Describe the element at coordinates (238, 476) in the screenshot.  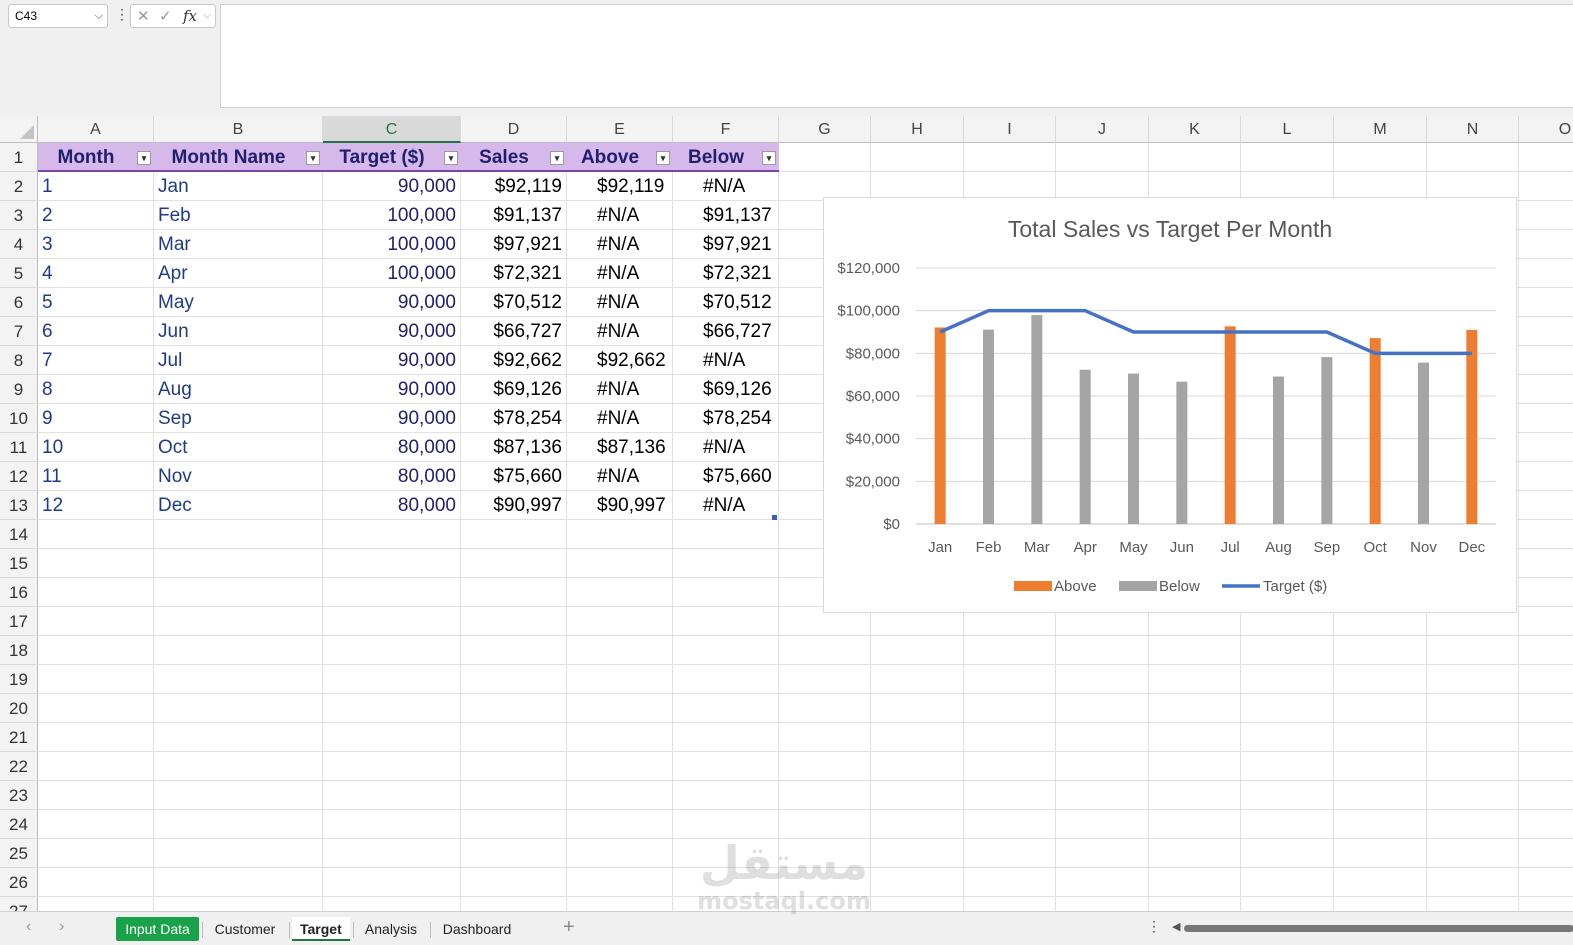
I see `table-cell: Nov` at that location.